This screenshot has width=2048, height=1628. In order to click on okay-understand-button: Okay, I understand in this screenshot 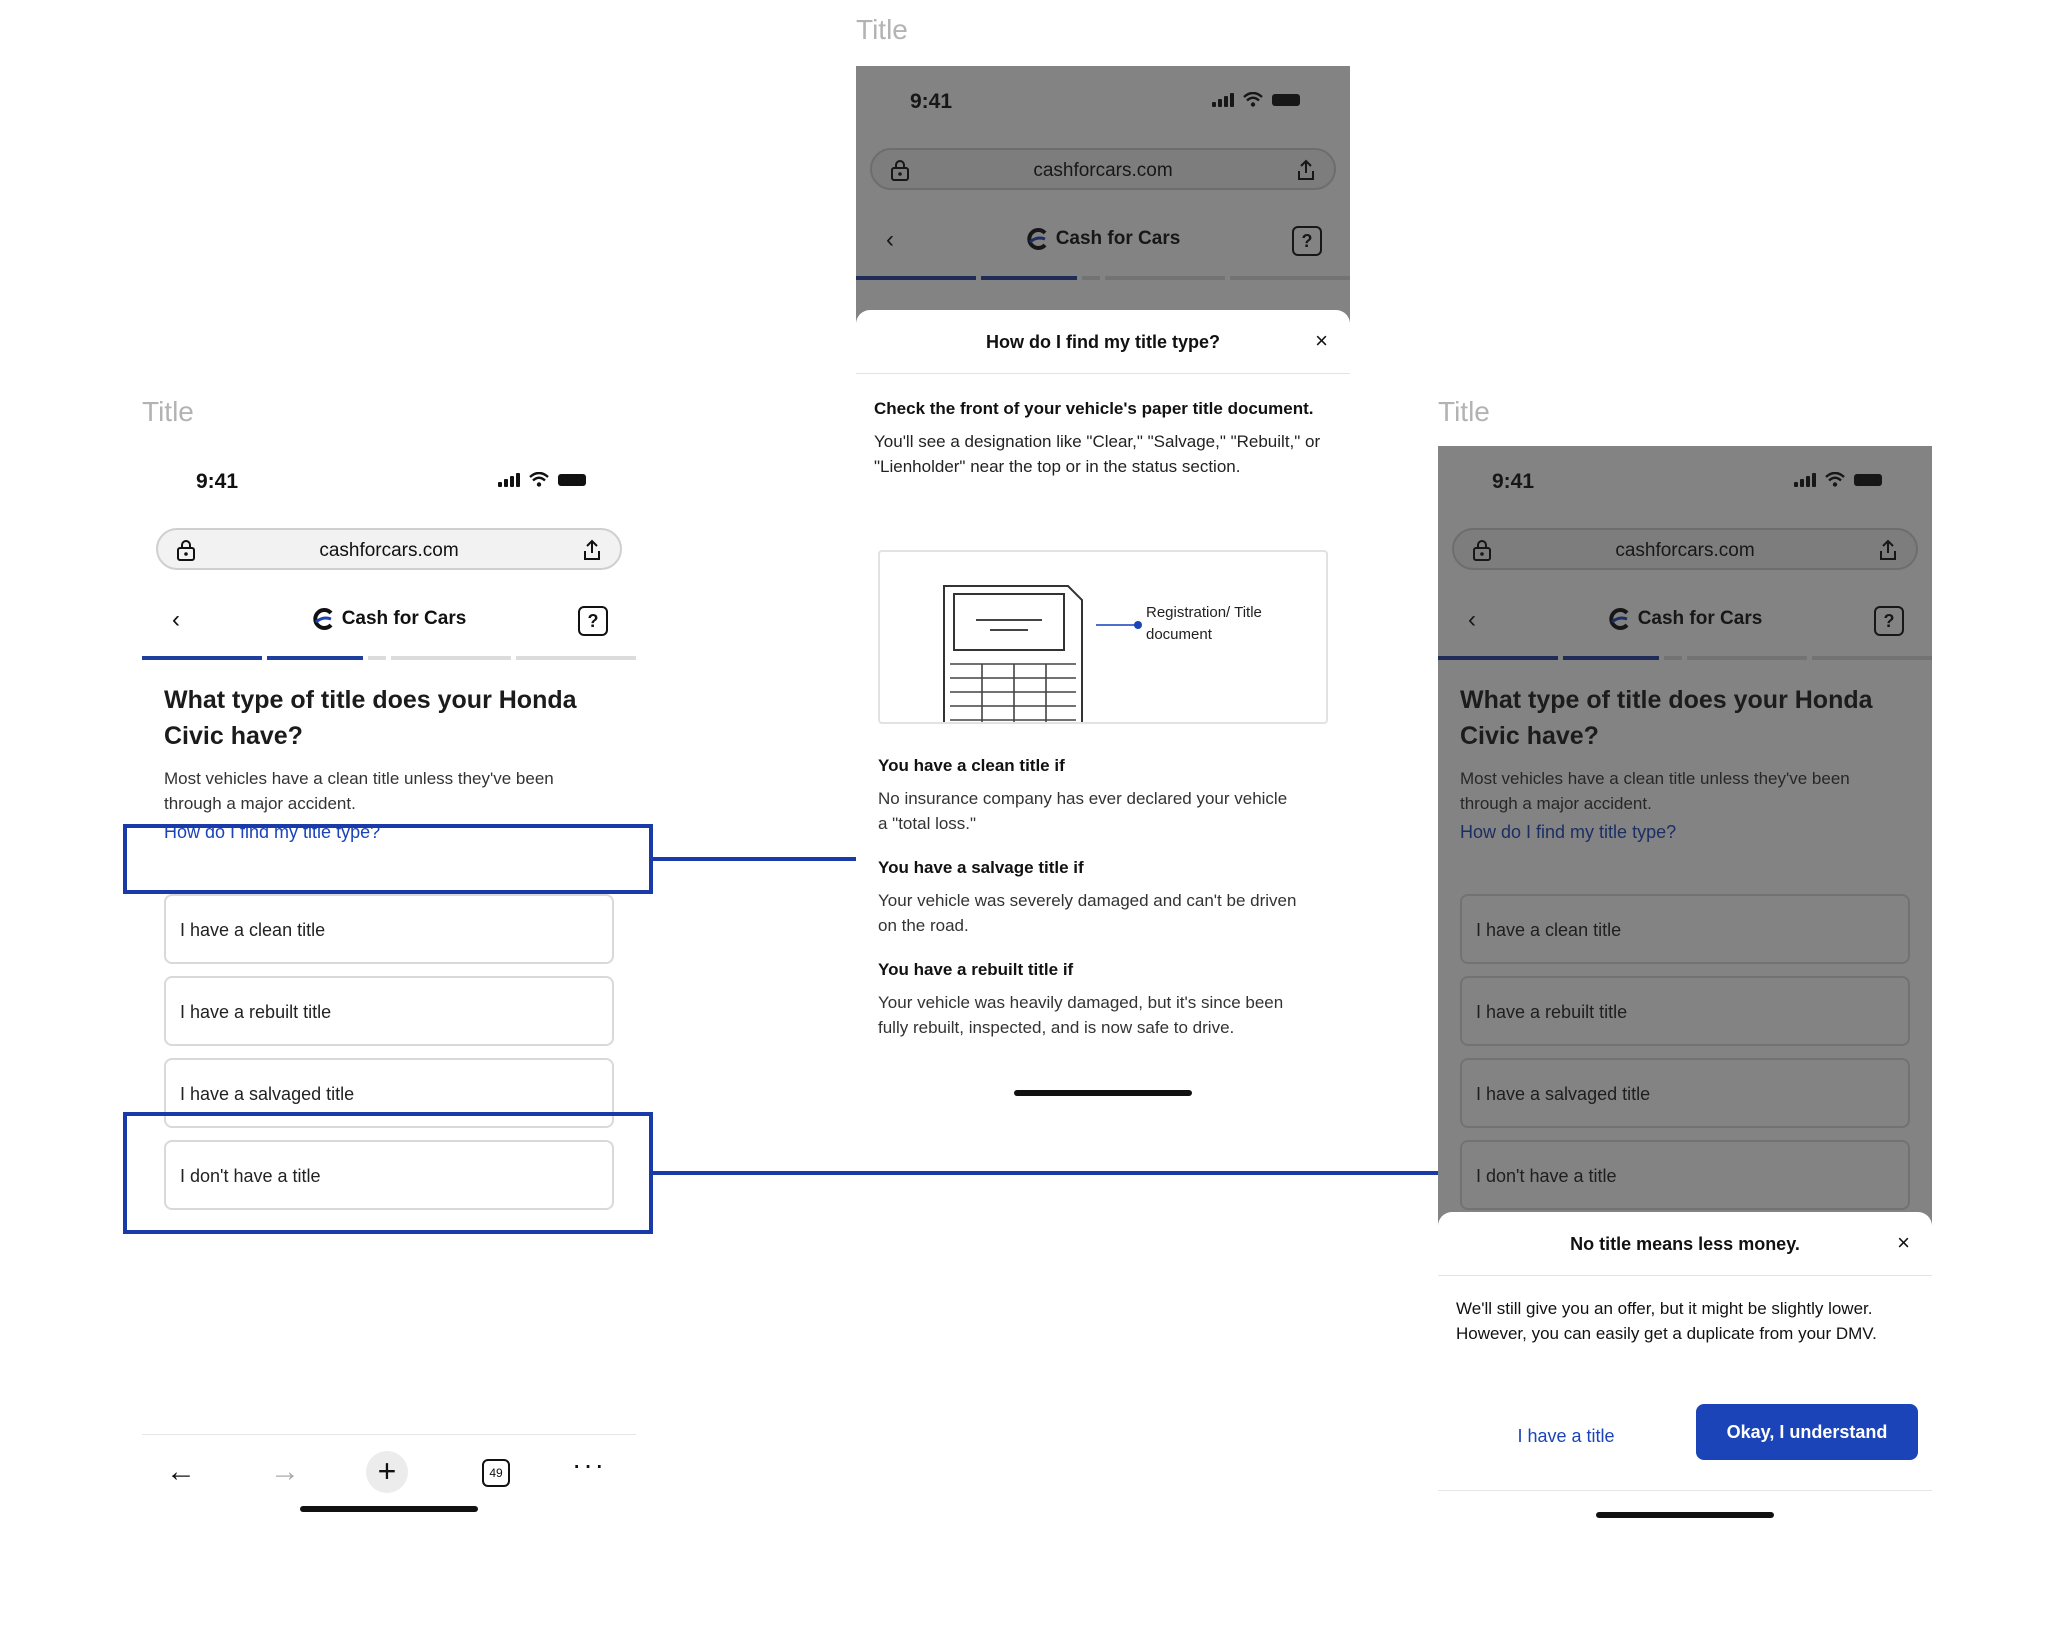, I will do `click(1807, 1432)`.